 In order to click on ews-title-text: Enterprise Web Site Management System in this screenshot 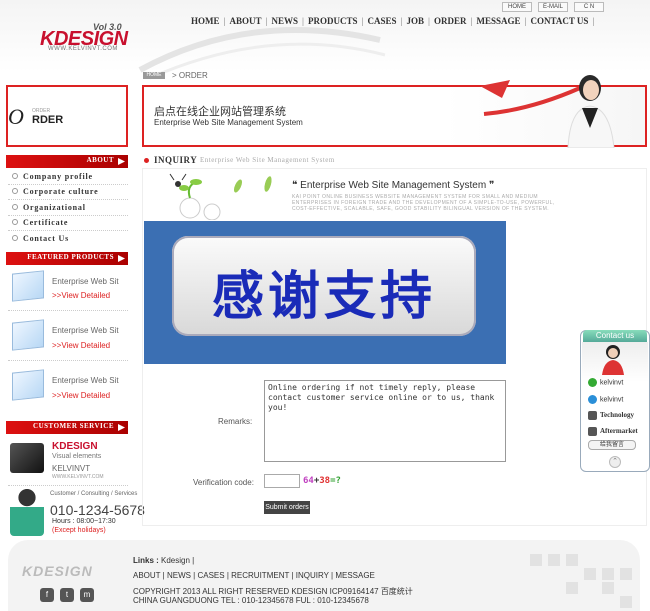, I will do `click(393, 185)`.